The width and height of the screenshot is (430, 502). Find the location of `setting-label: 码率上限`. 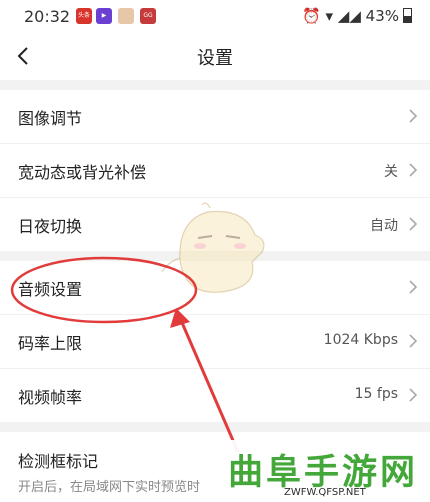

setting-label: 码率上限 is located at coordinates (50, 343).